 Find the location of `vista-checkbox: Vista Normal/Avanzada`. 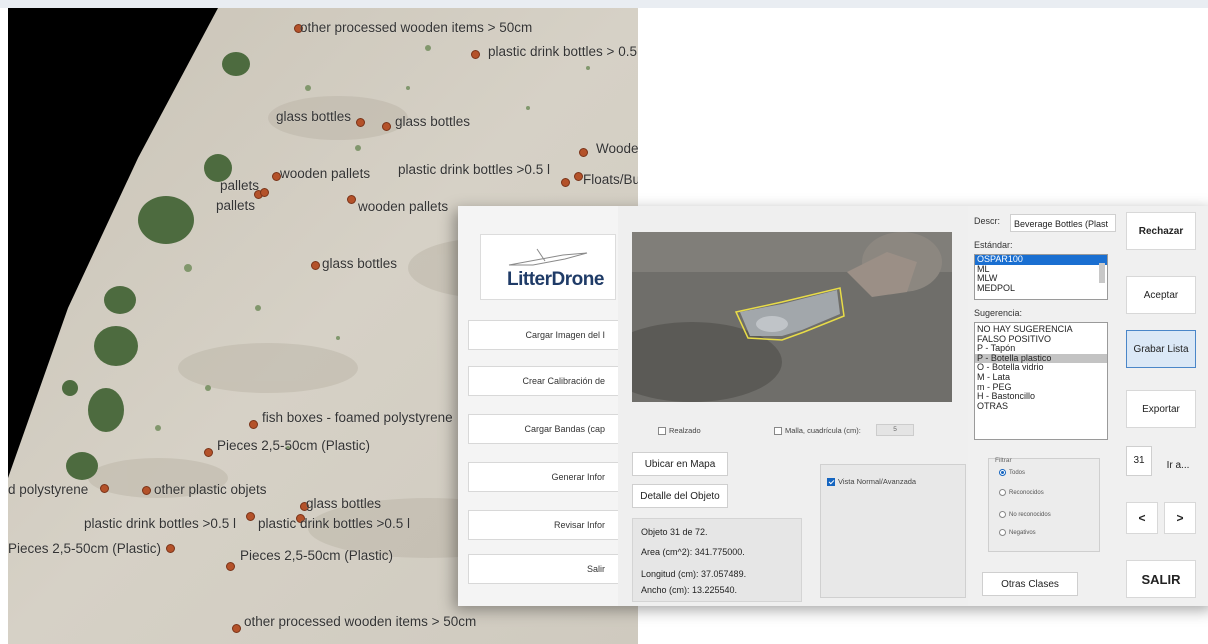

vista-checkbox: Vista Normal/Avanzada is located at coordinates (871, 481).